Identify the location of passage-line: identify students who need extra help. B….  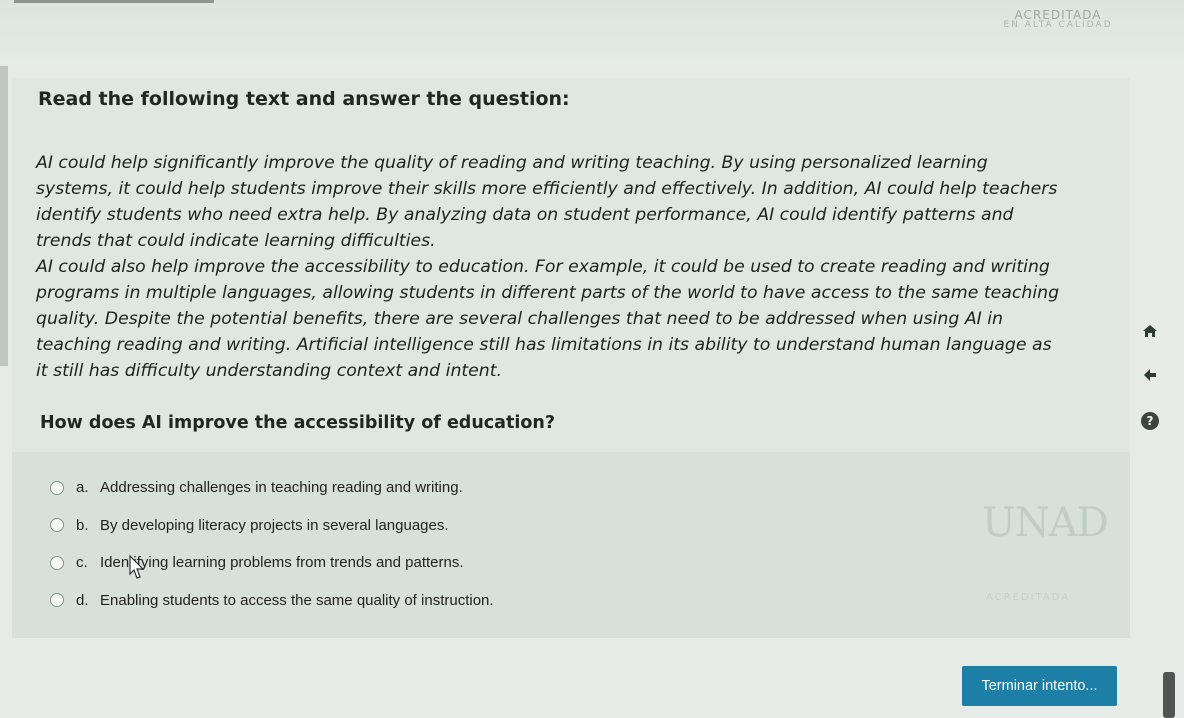
(525, 215).